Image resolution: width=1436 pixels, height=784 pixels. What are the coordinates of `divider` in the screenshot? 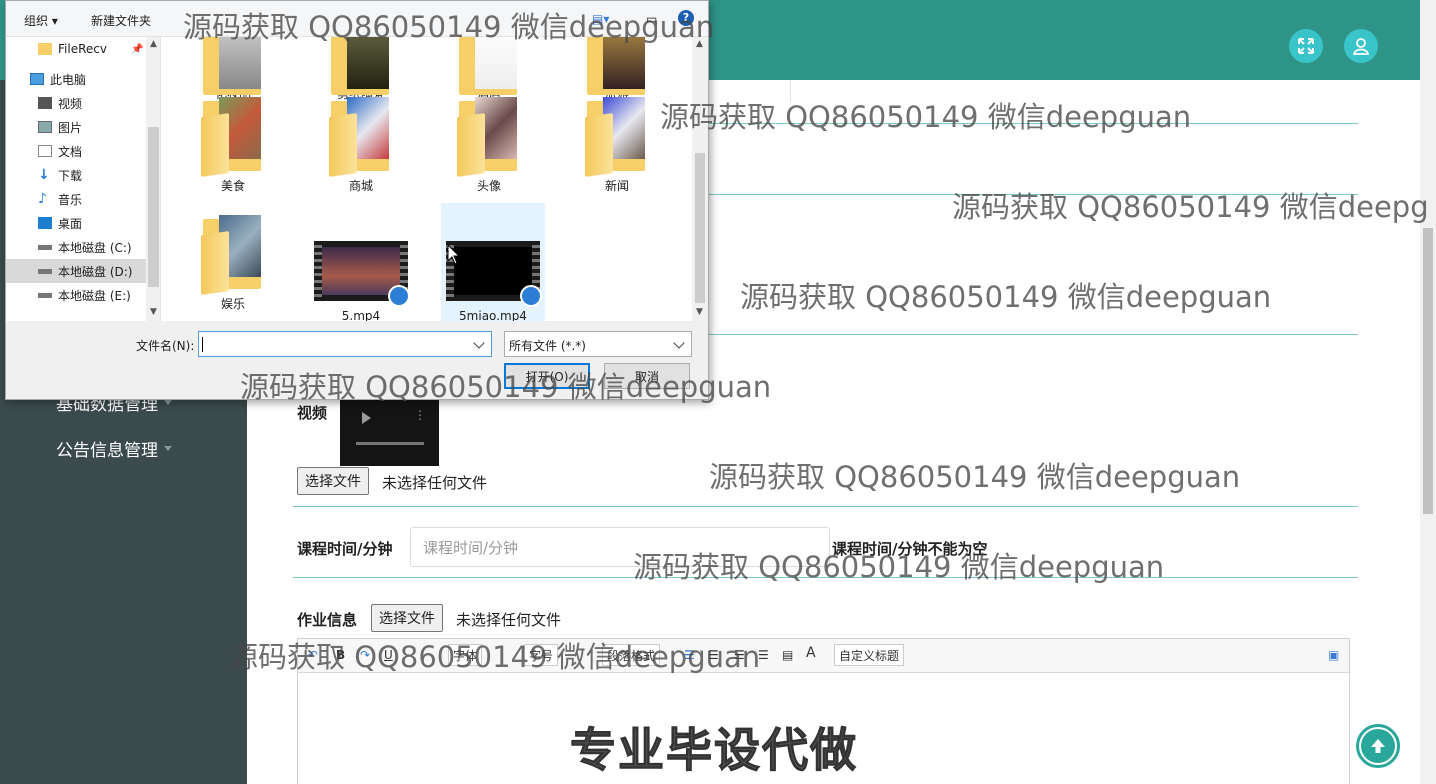 It's located at (790, 91).